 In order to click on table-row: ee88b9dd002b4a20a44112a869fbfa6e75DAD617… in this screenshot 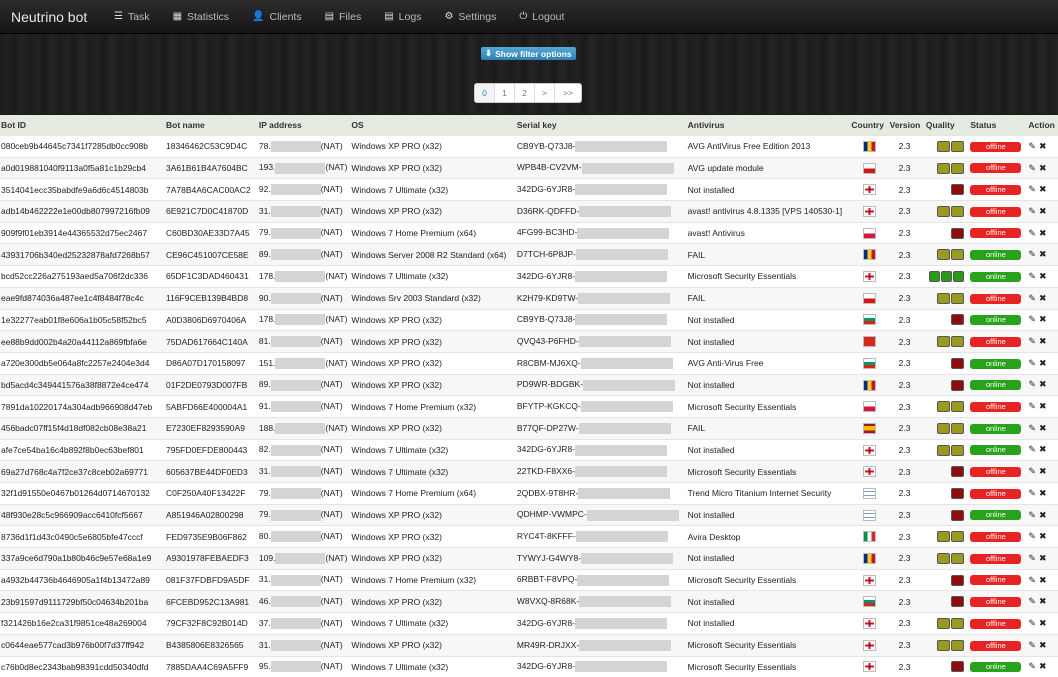, I will do `click(529, 342)`.